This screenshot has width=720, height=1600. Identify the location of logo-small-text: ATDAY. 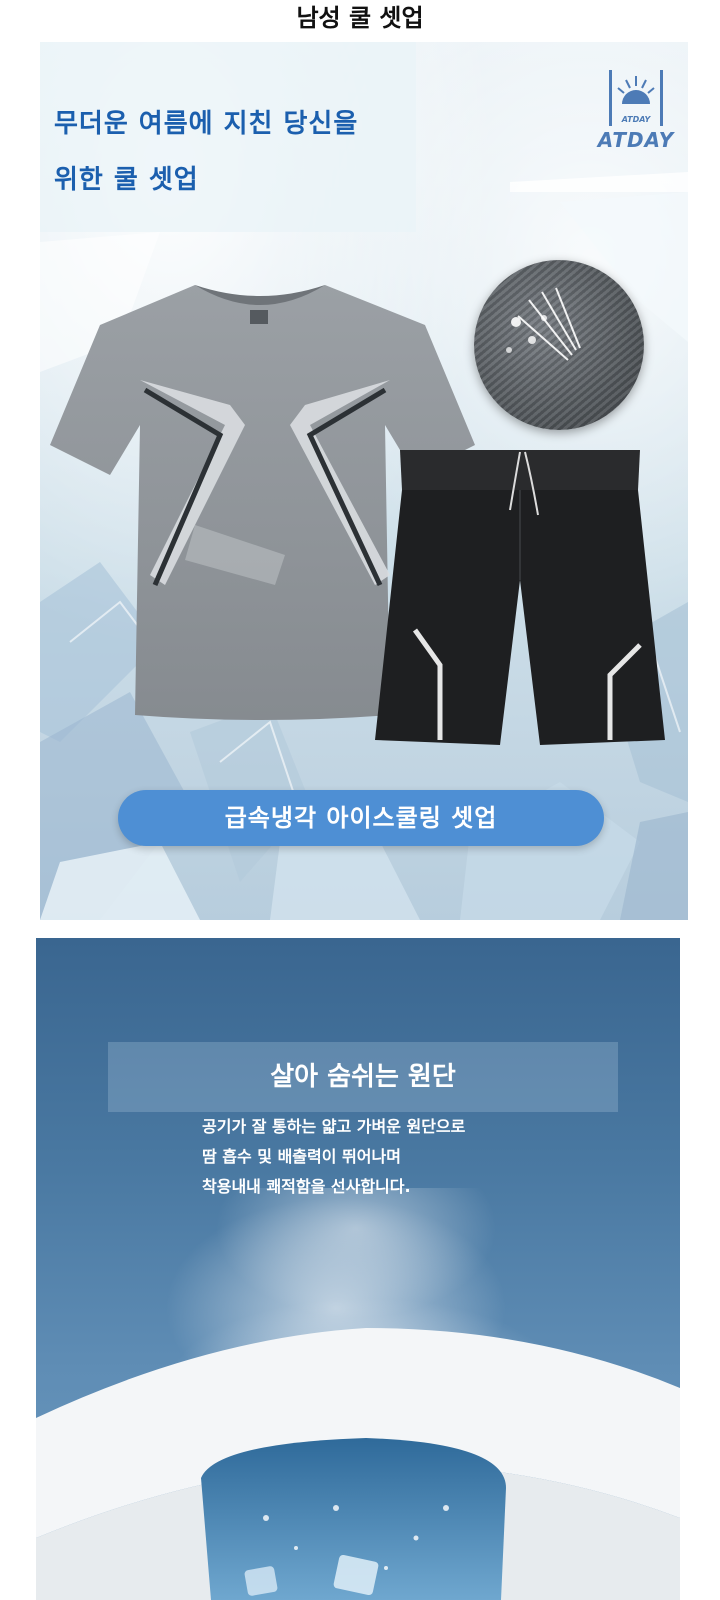
(636, 119).